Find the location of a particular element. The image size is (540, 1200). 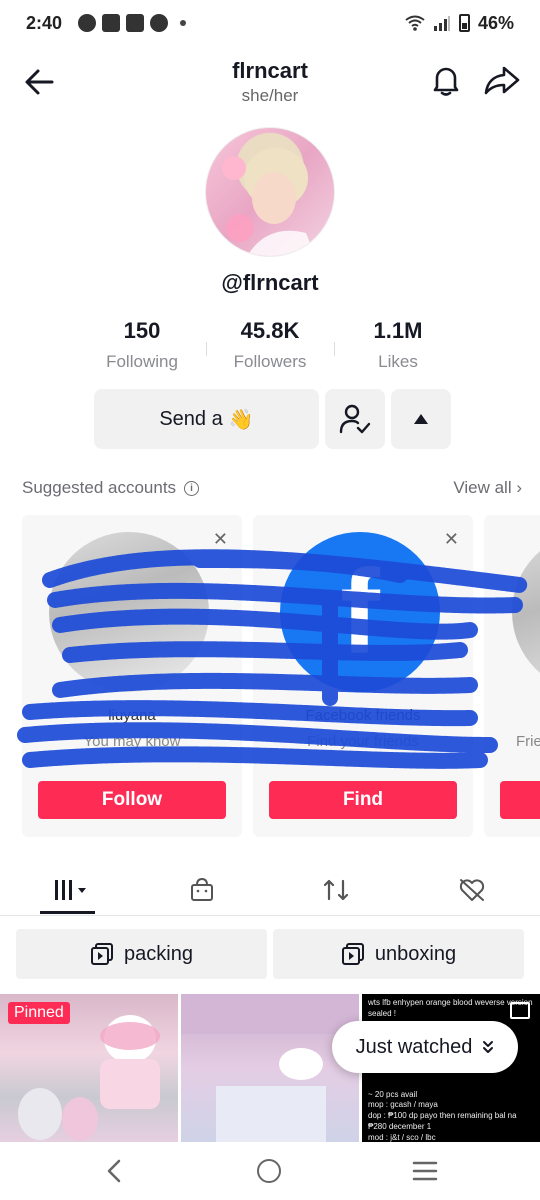

nav-recents-icon is located at coordinates (425, 1171).